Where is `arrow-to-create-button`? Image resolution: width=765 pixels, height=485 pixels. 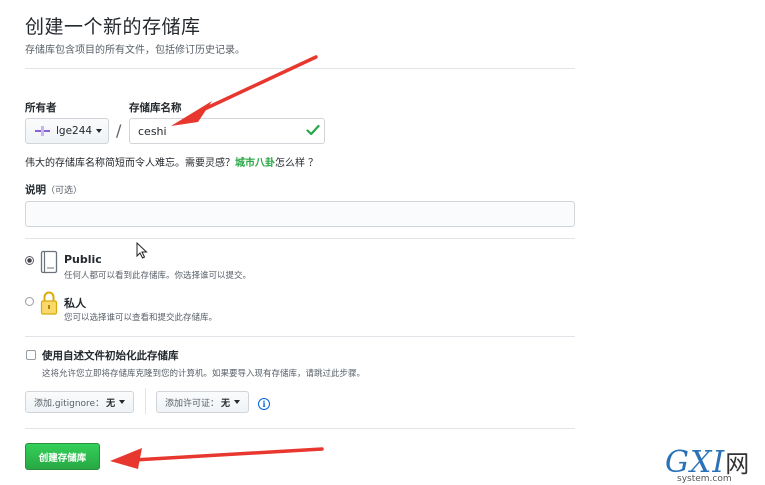 arrow-to-create-button is located at coordinates (217, 458).